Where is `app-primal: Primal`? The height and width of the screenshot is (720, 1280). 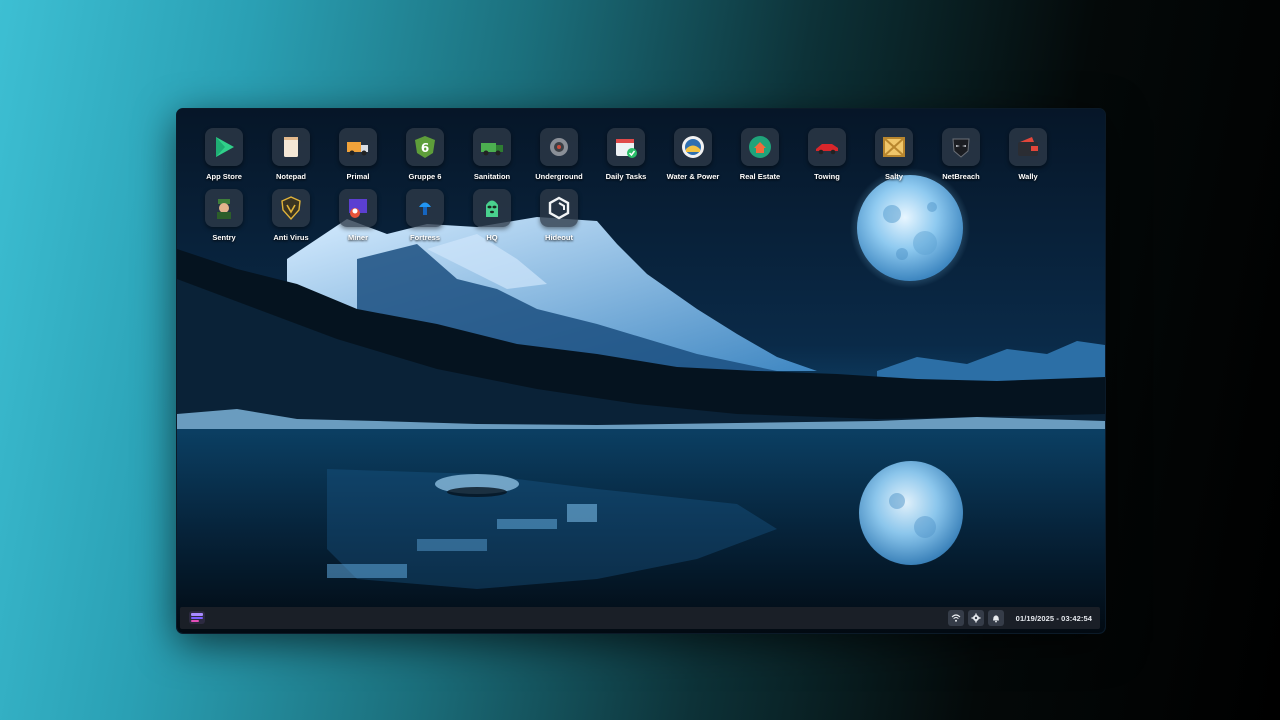 app-primal: Primal is located at coordinates (358, 154).